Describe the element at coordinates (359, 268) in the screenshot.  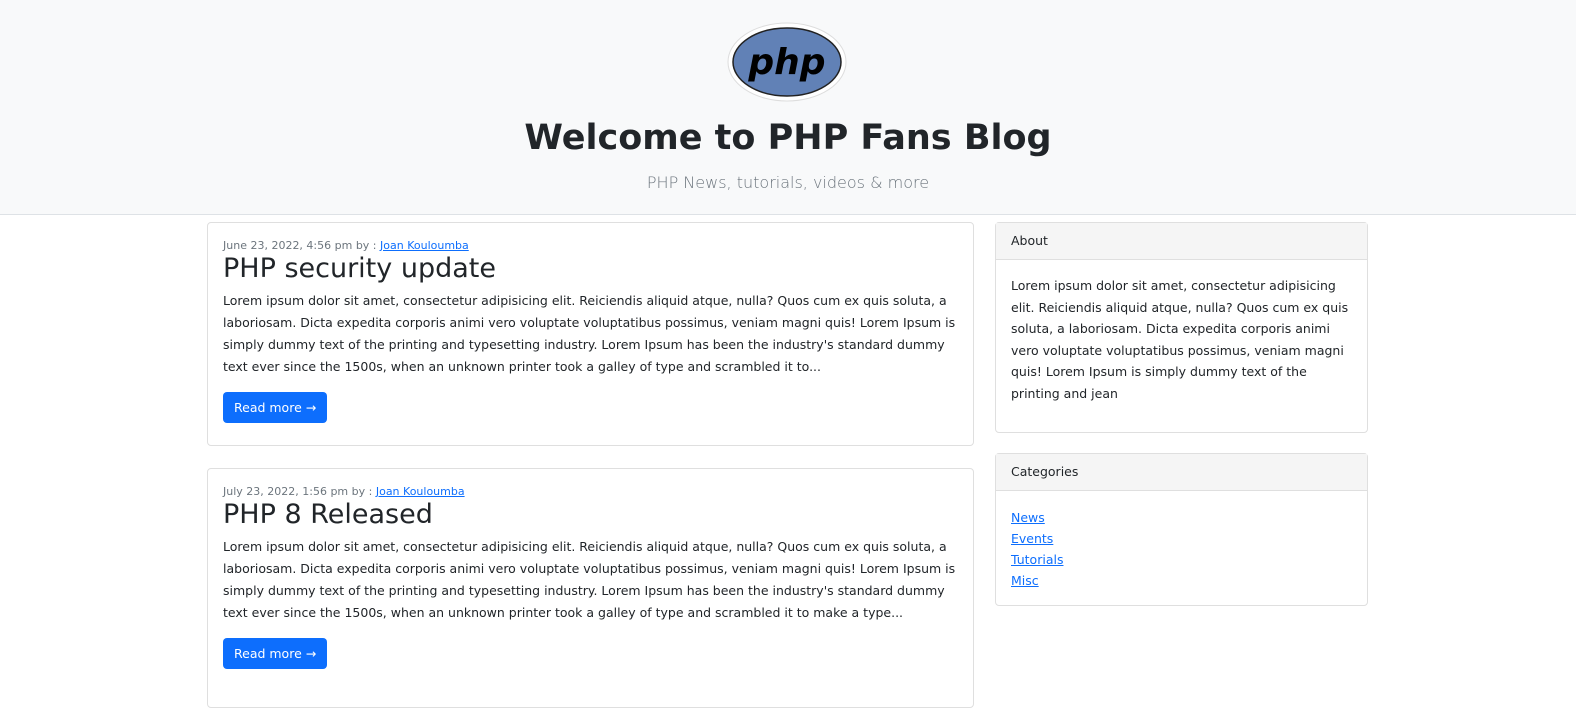
I see `post-title: PHP security update` at that location.